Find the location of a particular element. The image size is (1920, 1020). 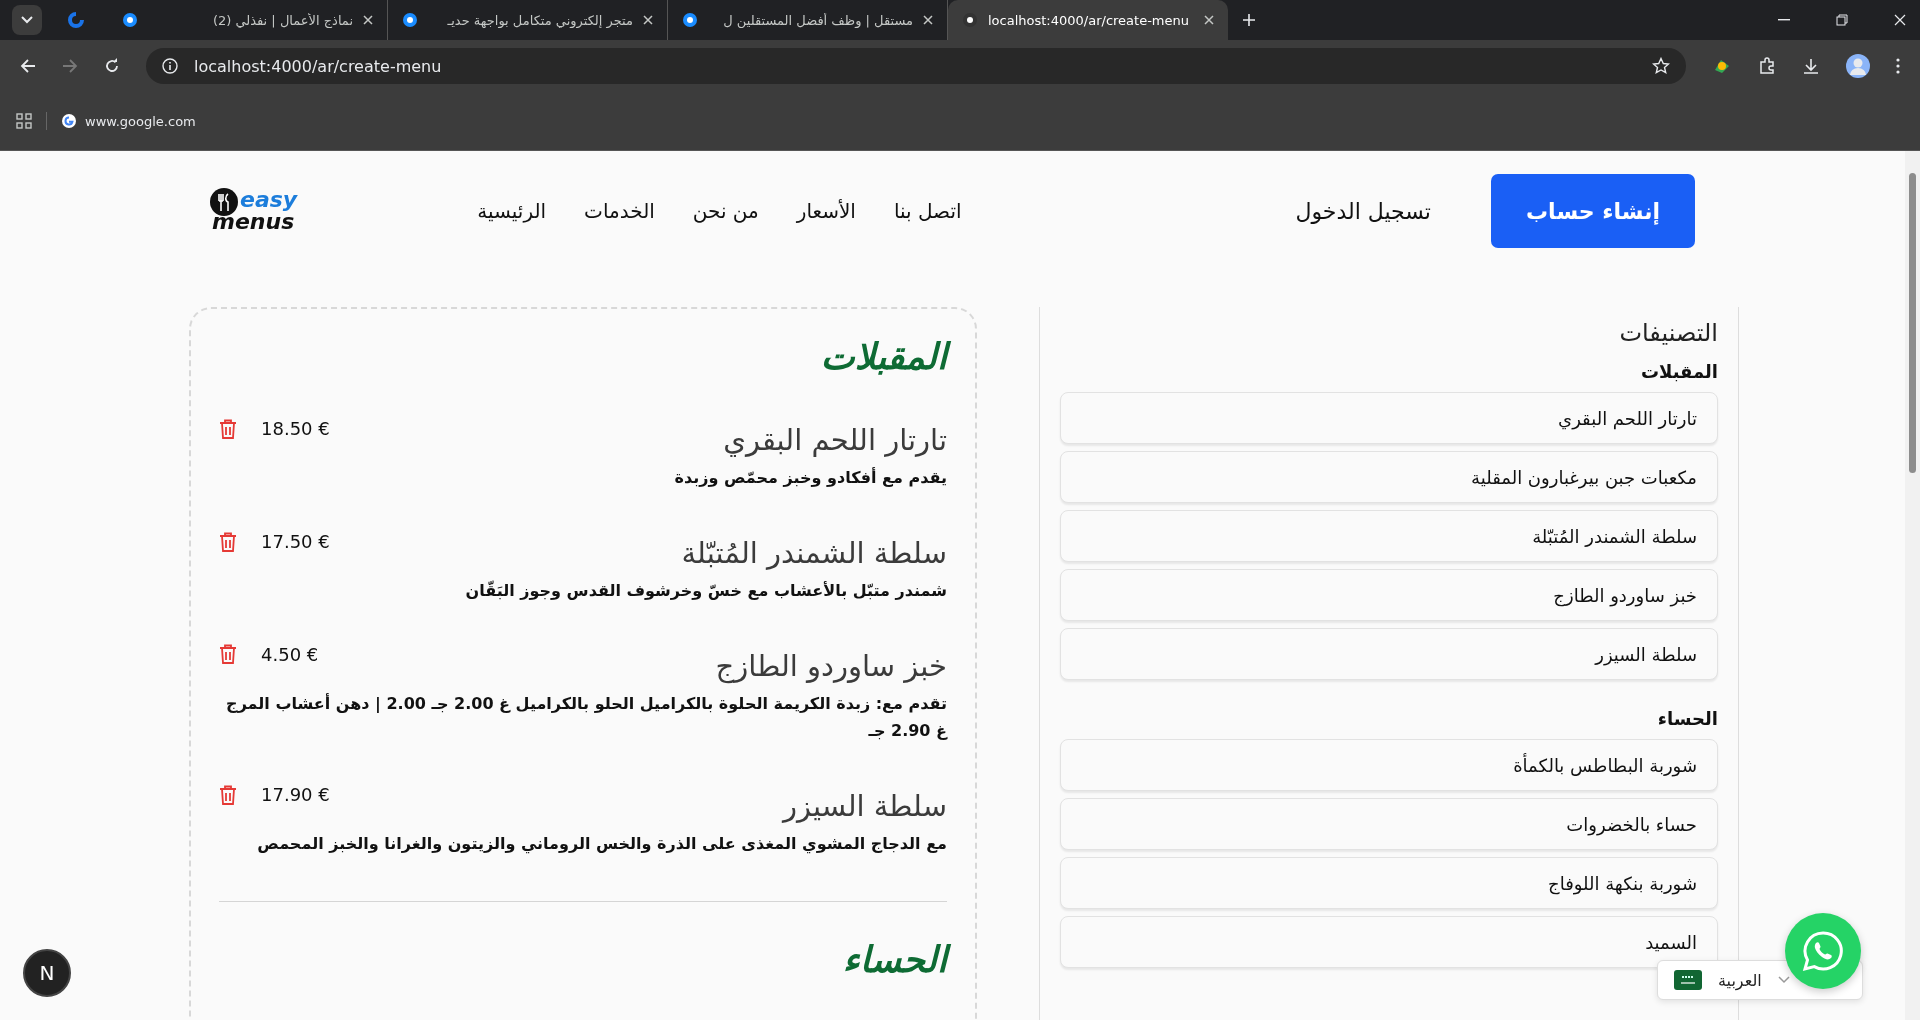

category-item: شوربة البطاطس بالكمأة is located at coordinates (1389, 765).